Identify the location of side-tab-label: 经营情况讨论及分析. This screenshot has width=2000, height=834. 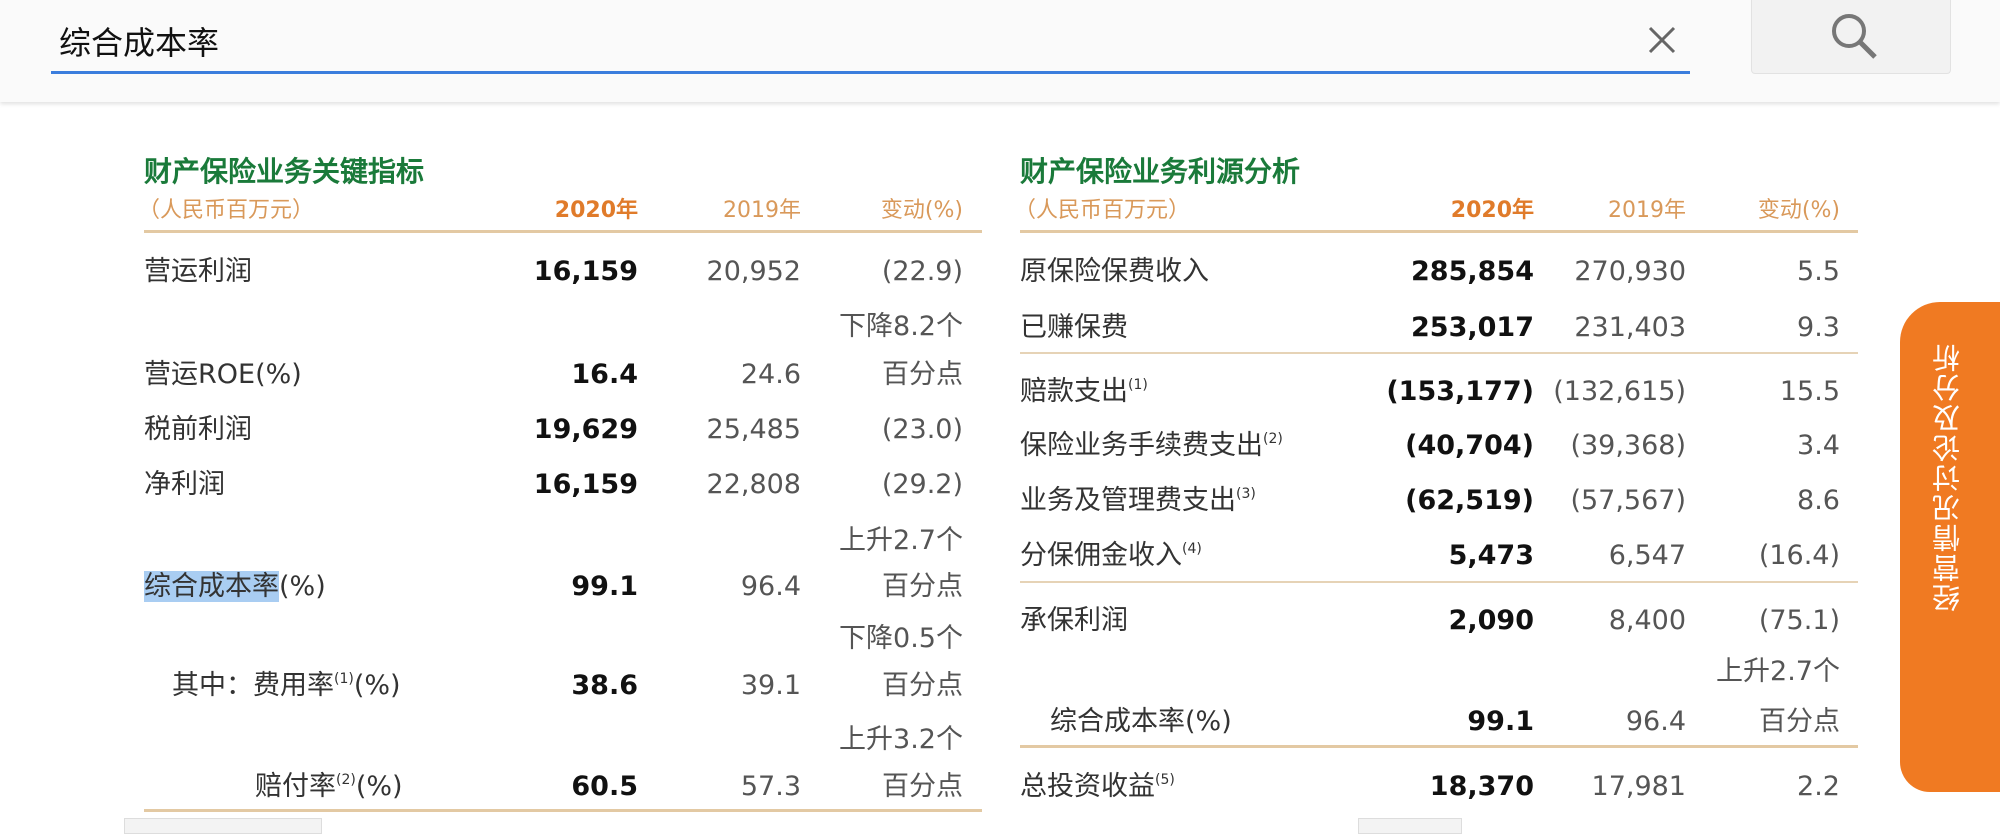
(1947, 477).